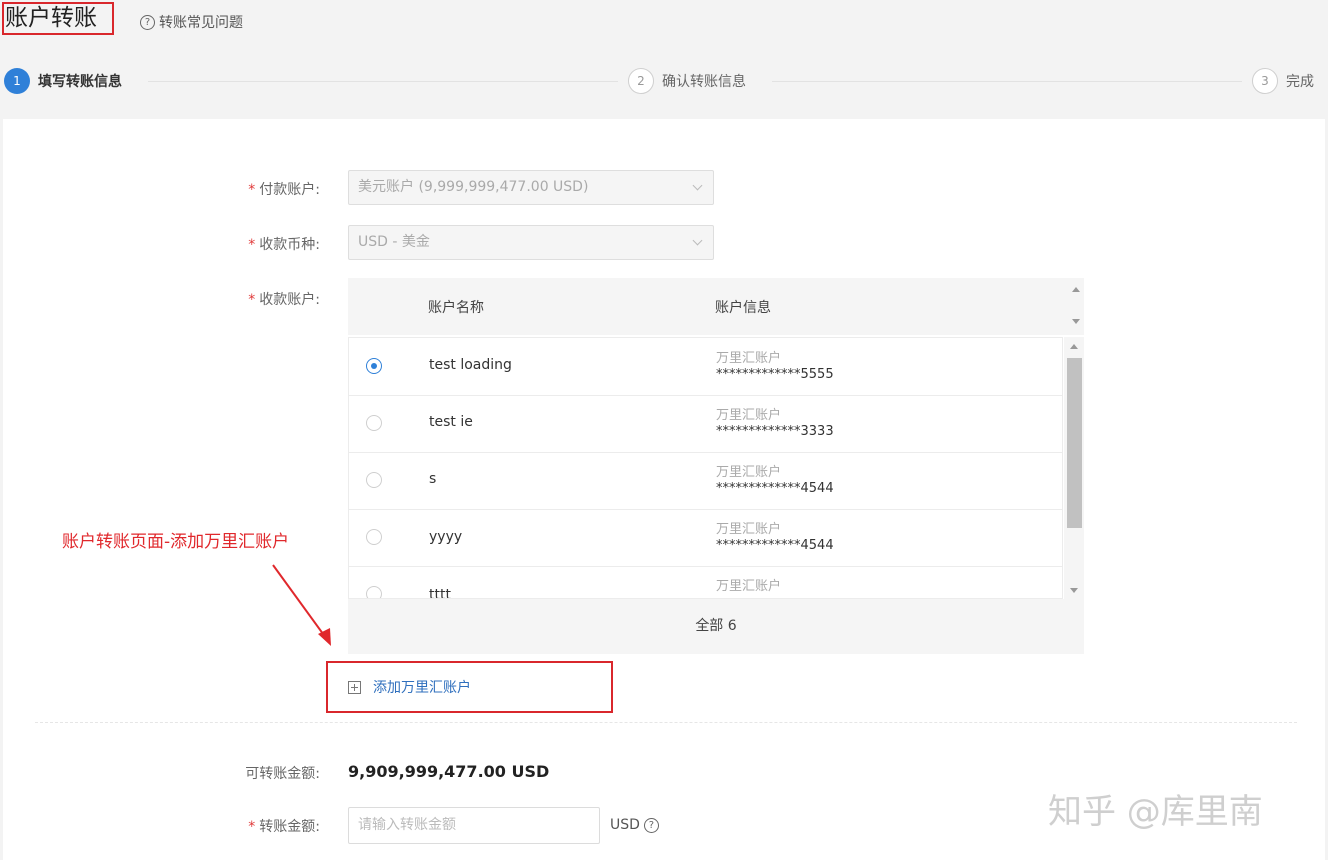  I want to click on step-3: 3 完成, so click(1283, 81).